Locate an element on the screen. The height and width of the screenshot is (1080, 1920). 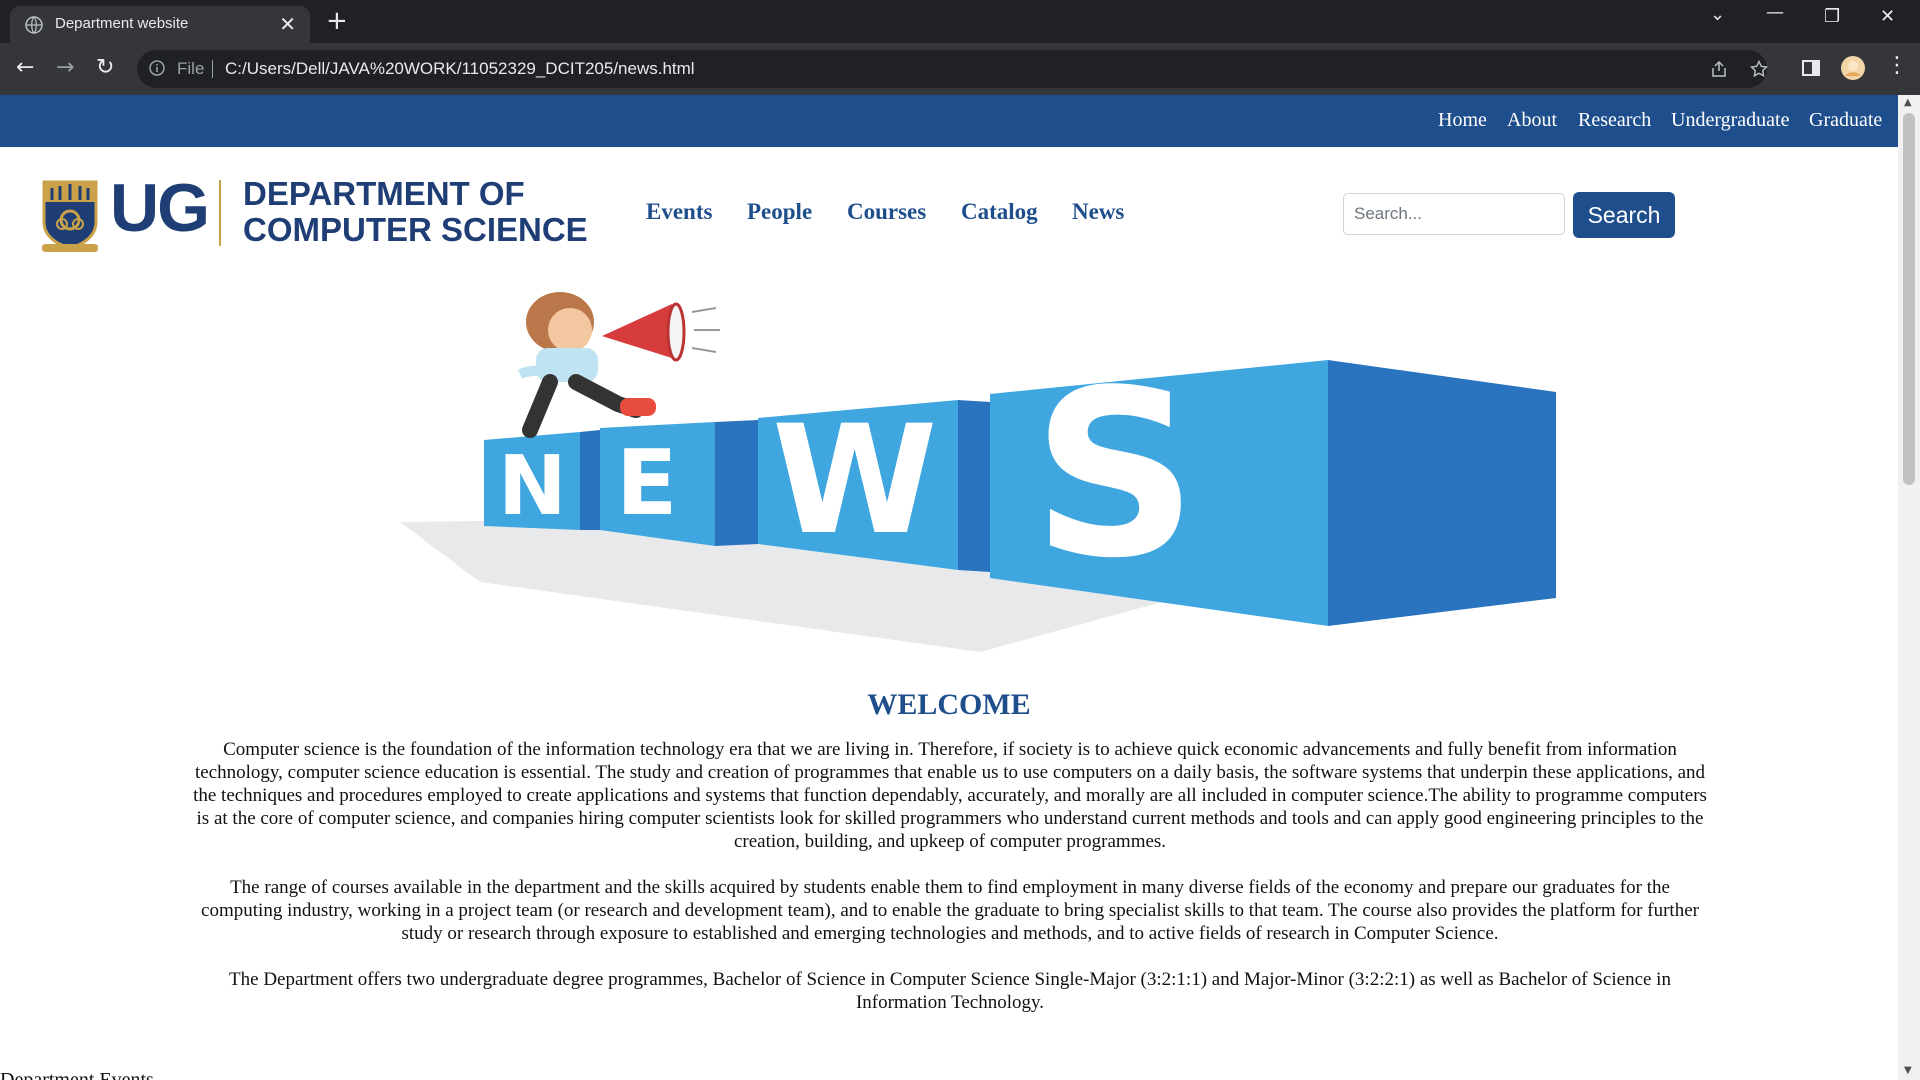
scroll-down-arrow-icon: ▼ is located at coordinates (1908, 1070).